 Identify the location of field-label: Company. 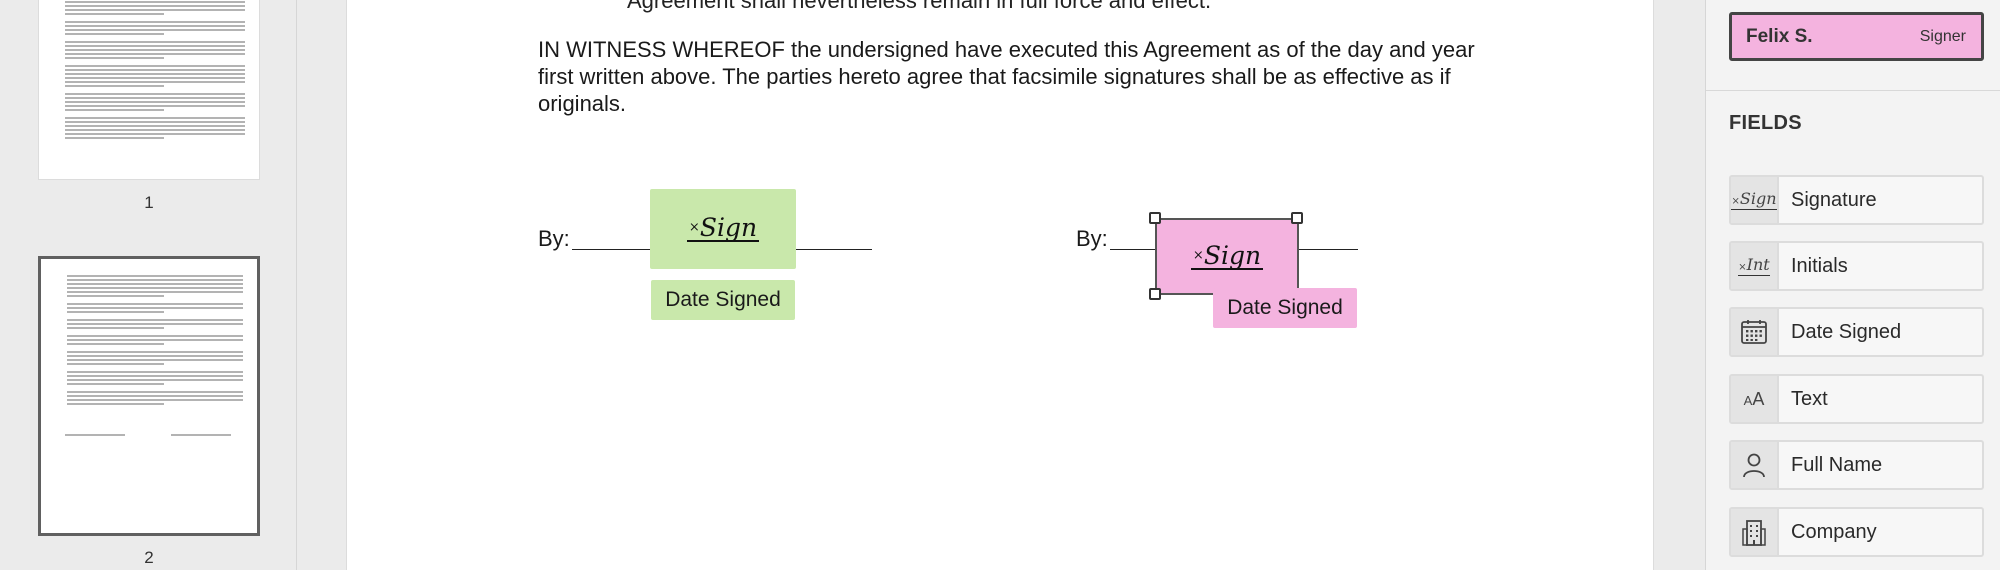
(1834, 531).